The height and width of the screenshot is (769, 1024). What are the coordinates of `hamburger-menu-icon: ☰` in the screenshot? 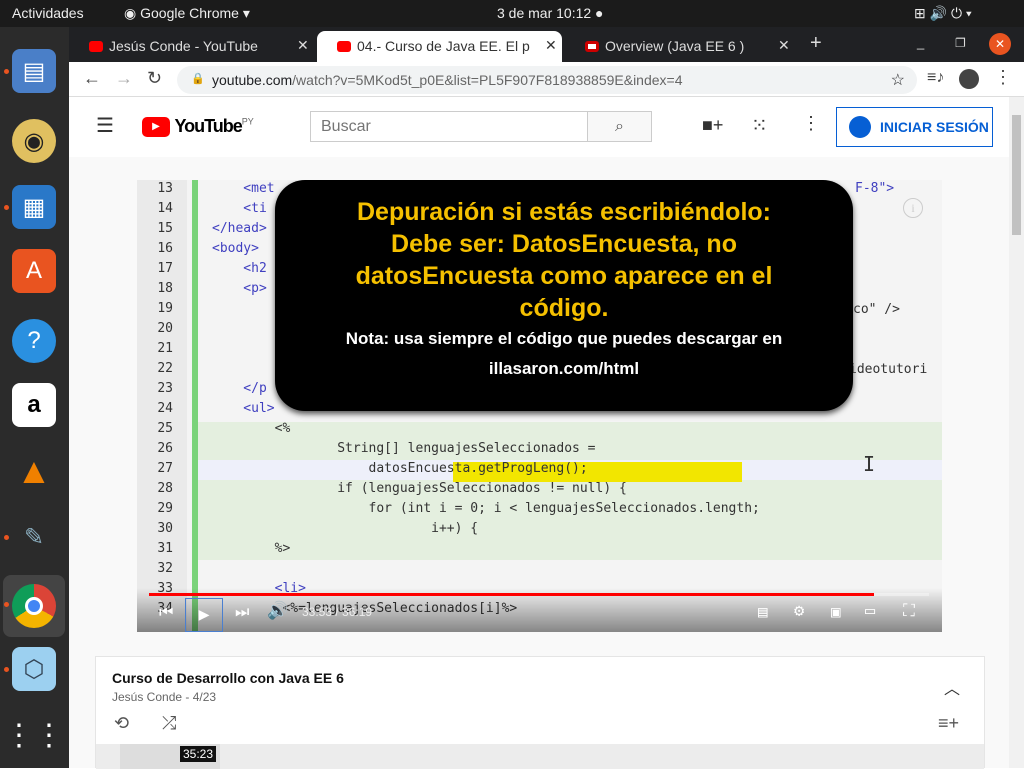 It's located at (105, 125).